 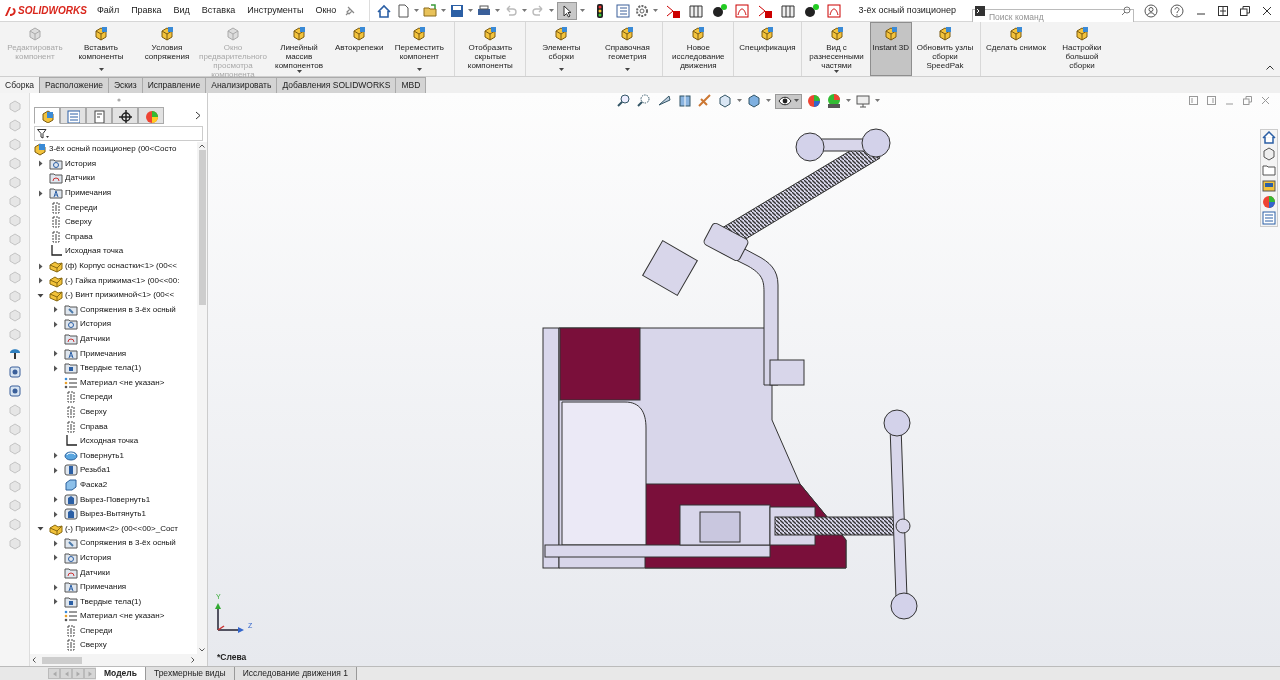 What do you see at coordinates (1269, 170) in the screenshot?
I see `folder-icon` at bounding box center [1269, 170].